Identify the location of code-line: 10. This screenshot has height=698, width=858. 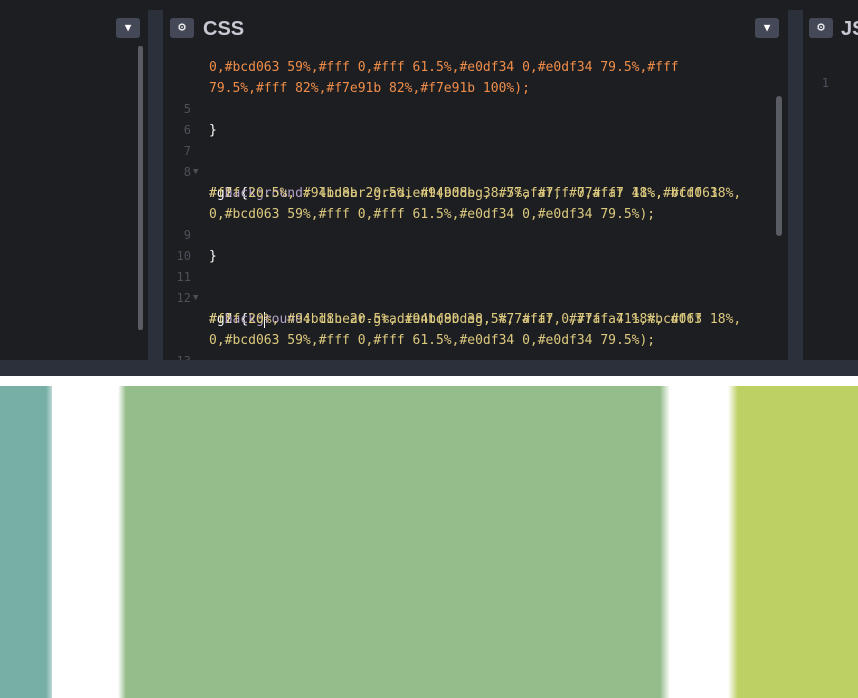
(194, 244).